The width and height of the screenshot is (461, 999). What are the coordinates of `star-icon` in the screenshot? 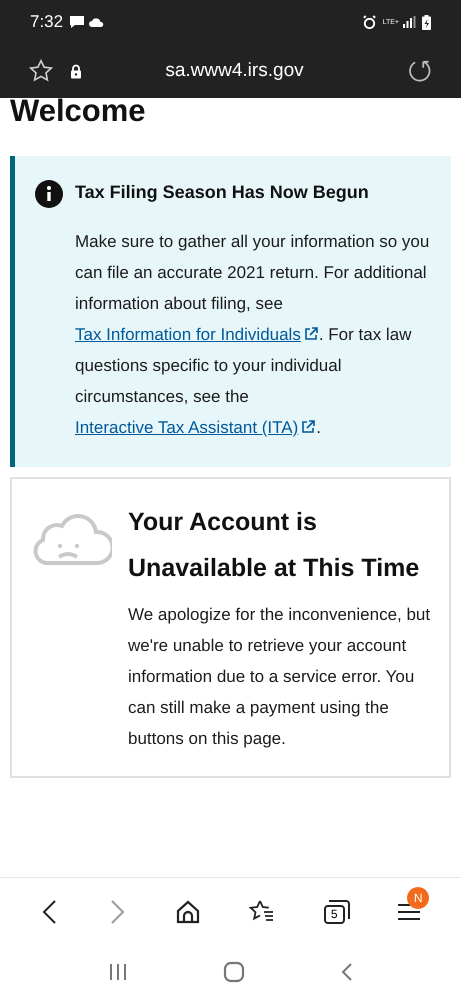 It's located at (41, 71).